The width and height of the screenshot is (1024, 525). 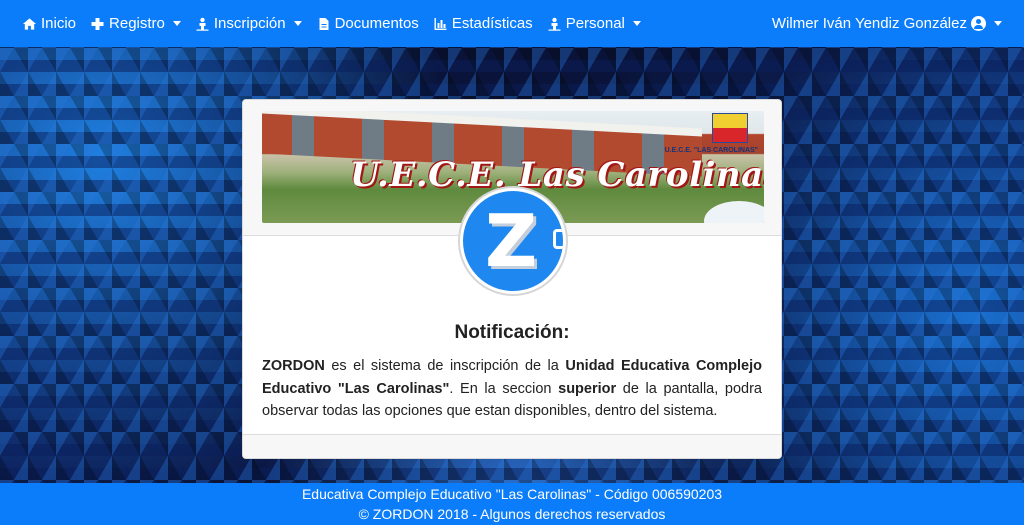 I want to click on nav-inscripcion: Inscripción, so click(x=248, y=23).